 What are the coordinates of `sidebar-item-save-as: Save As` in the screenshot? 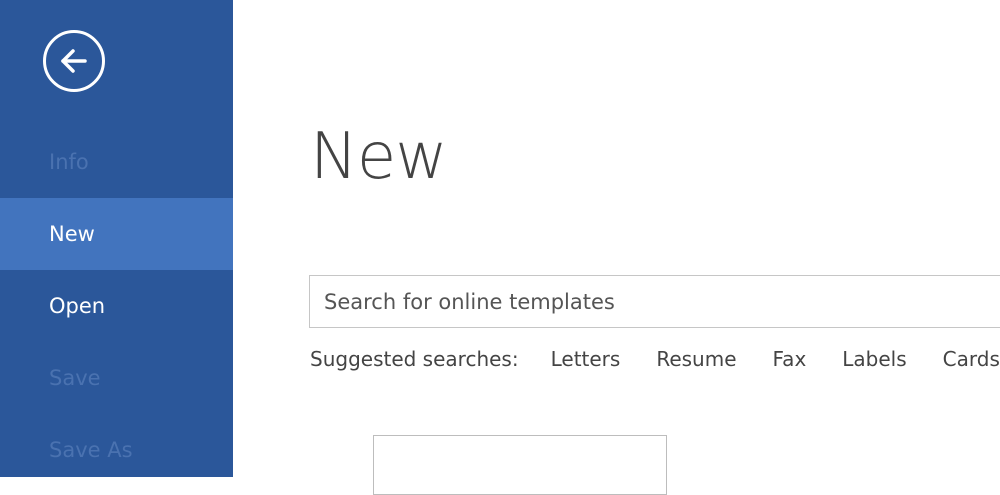 It's located at (116, 450).